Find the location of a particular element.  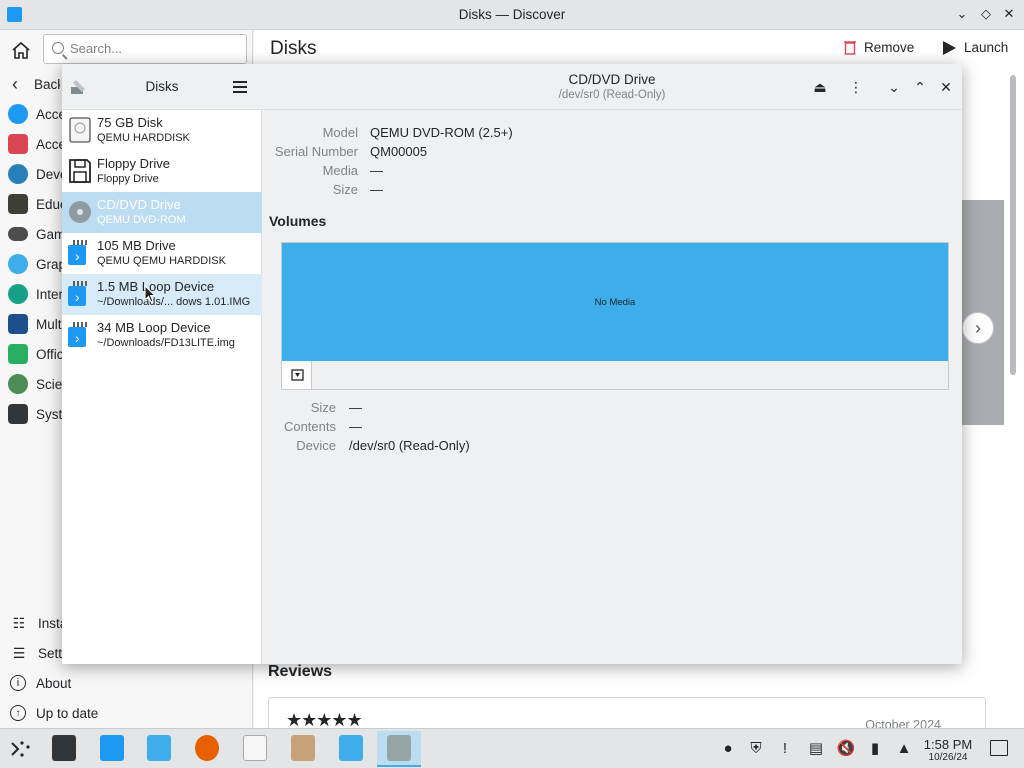

info-icon: i is located at coordinates (18, 683).